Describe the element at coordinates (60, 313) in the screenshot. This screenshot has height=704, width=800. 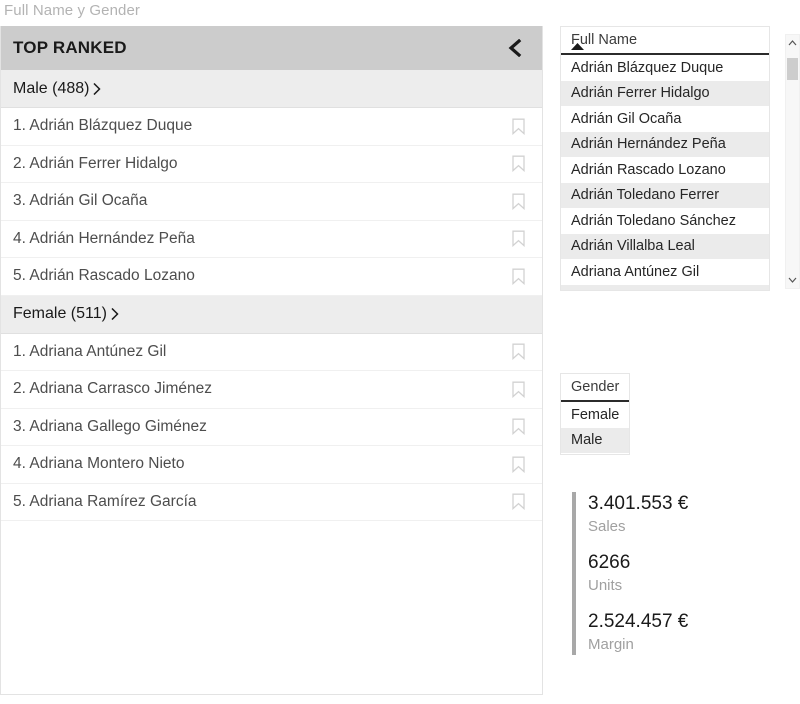
I see `ranked-group-label: Female (511)` at that location.